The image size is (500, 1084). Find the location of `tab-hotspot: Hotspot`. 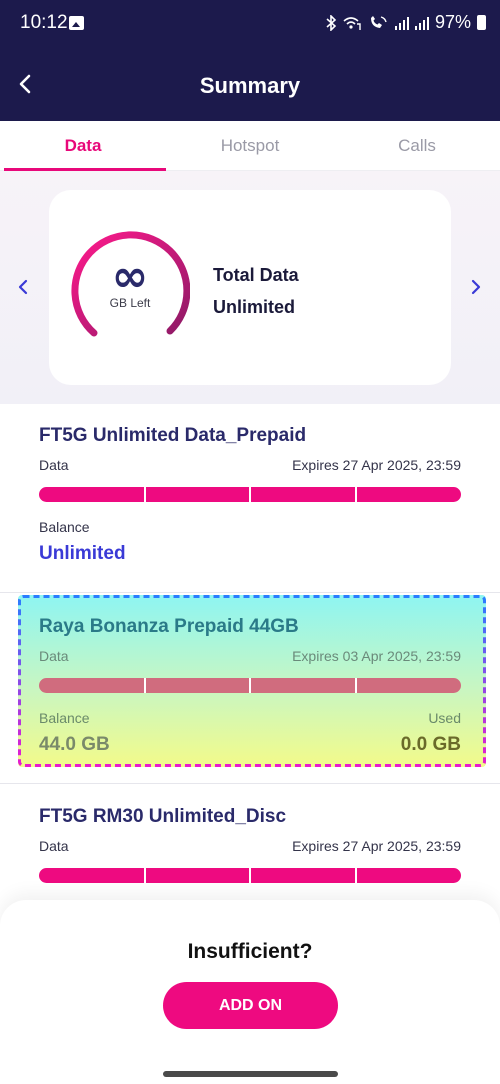

tab-hotspot: Hotspot is located at coordinates (250, 146).